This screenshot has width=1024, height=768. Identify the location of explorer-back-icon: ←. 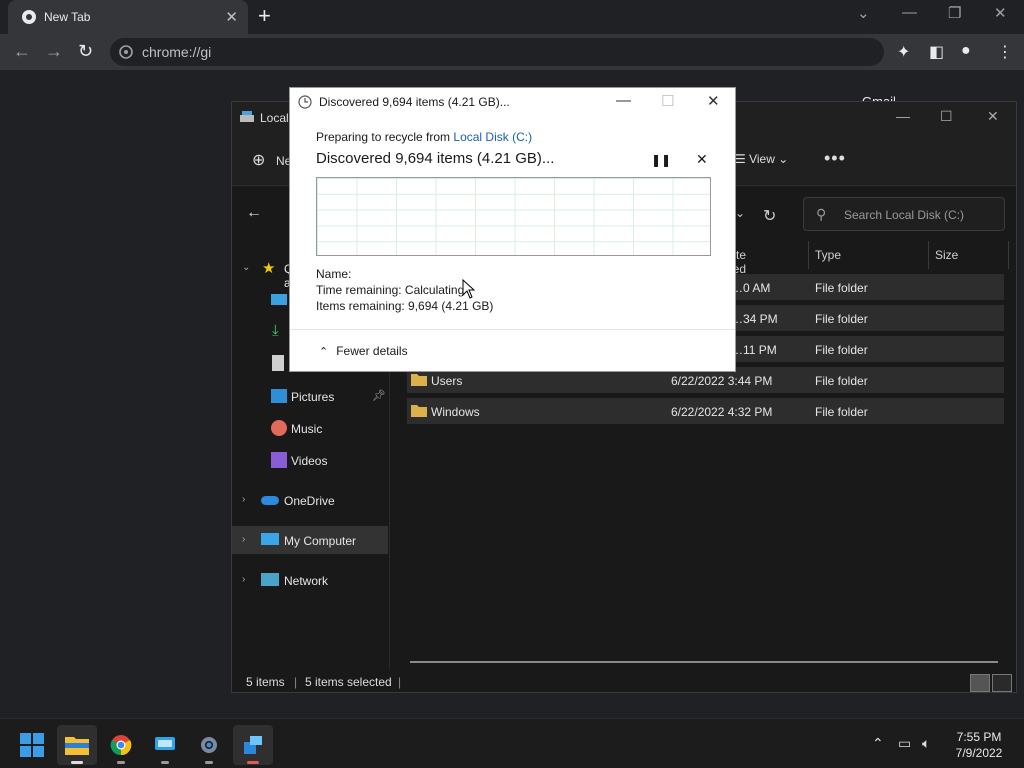
(254, 213).